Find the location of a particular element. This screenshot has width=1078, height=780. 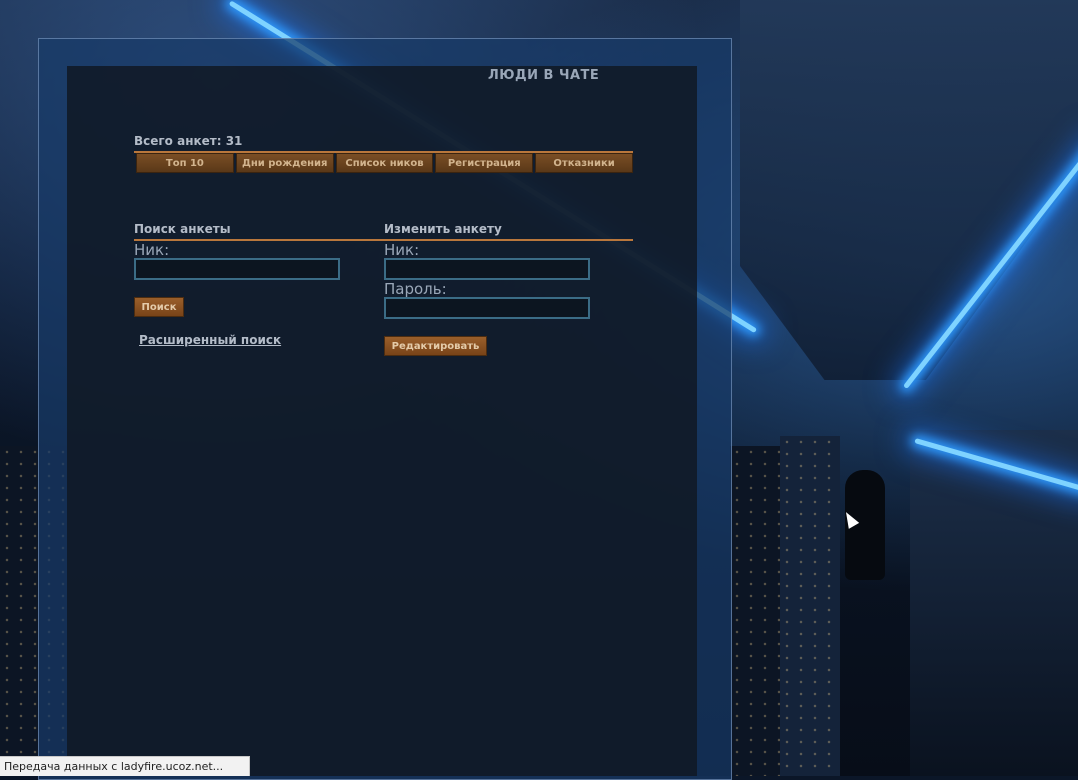

tab-nick-list: Список ников is located at coordinates (384, 163).